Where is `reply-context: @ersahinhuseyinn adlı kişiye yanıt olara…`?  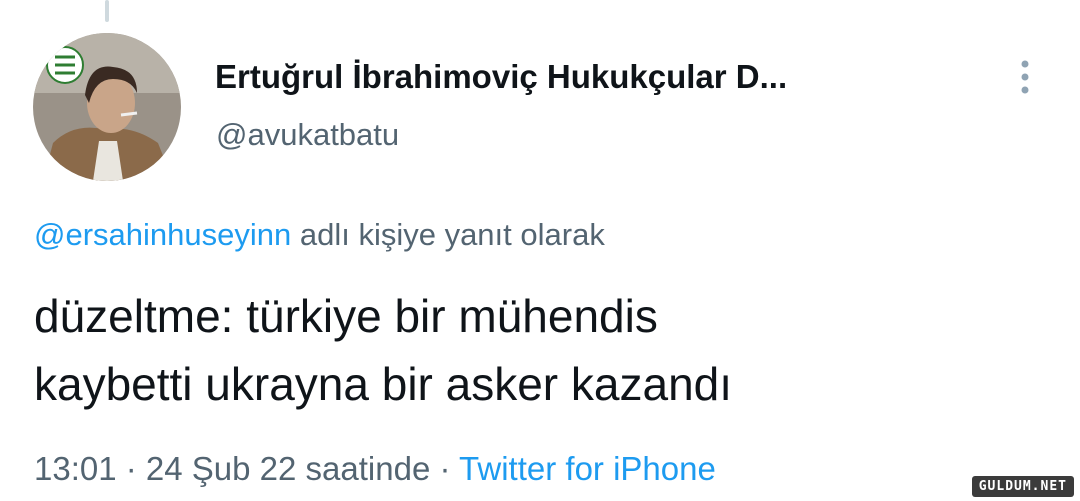
reply-context: @ersahinhuseyinn adlı kişiye yanıt olara… is located at coordinates (319, 235).